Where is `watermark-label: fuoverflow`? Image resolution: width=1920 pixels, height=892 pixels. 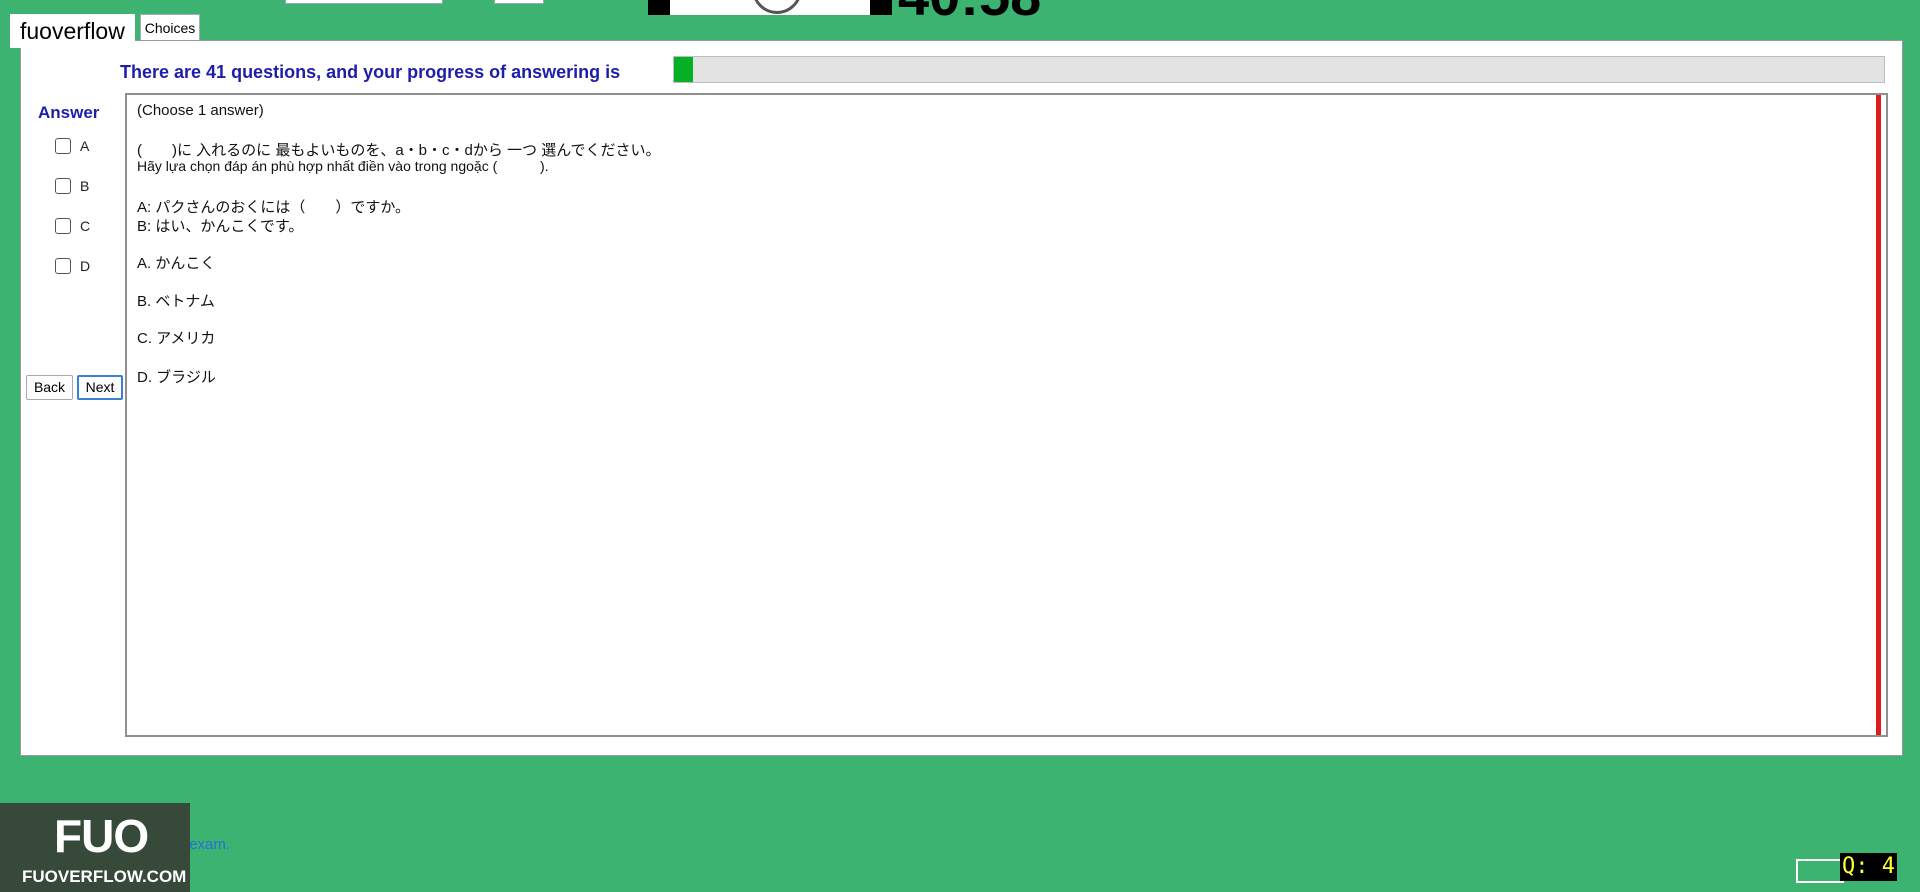
watermark-label: fuoverflow is located at coordinates (72, 31).